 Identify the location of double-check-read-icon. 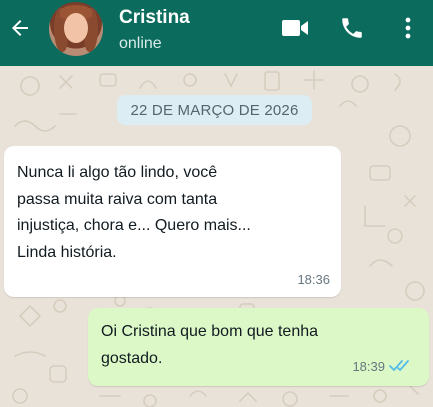
(399, 365).